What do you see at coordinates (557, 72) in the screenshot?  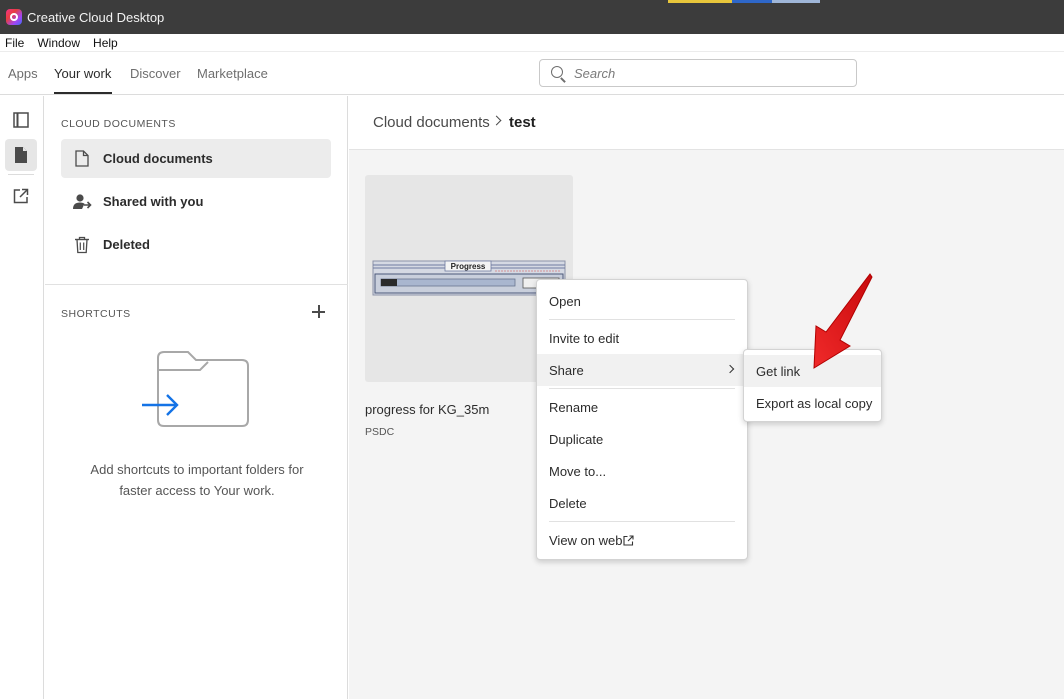 I see `search-icon` at bounding box center [557, 72].